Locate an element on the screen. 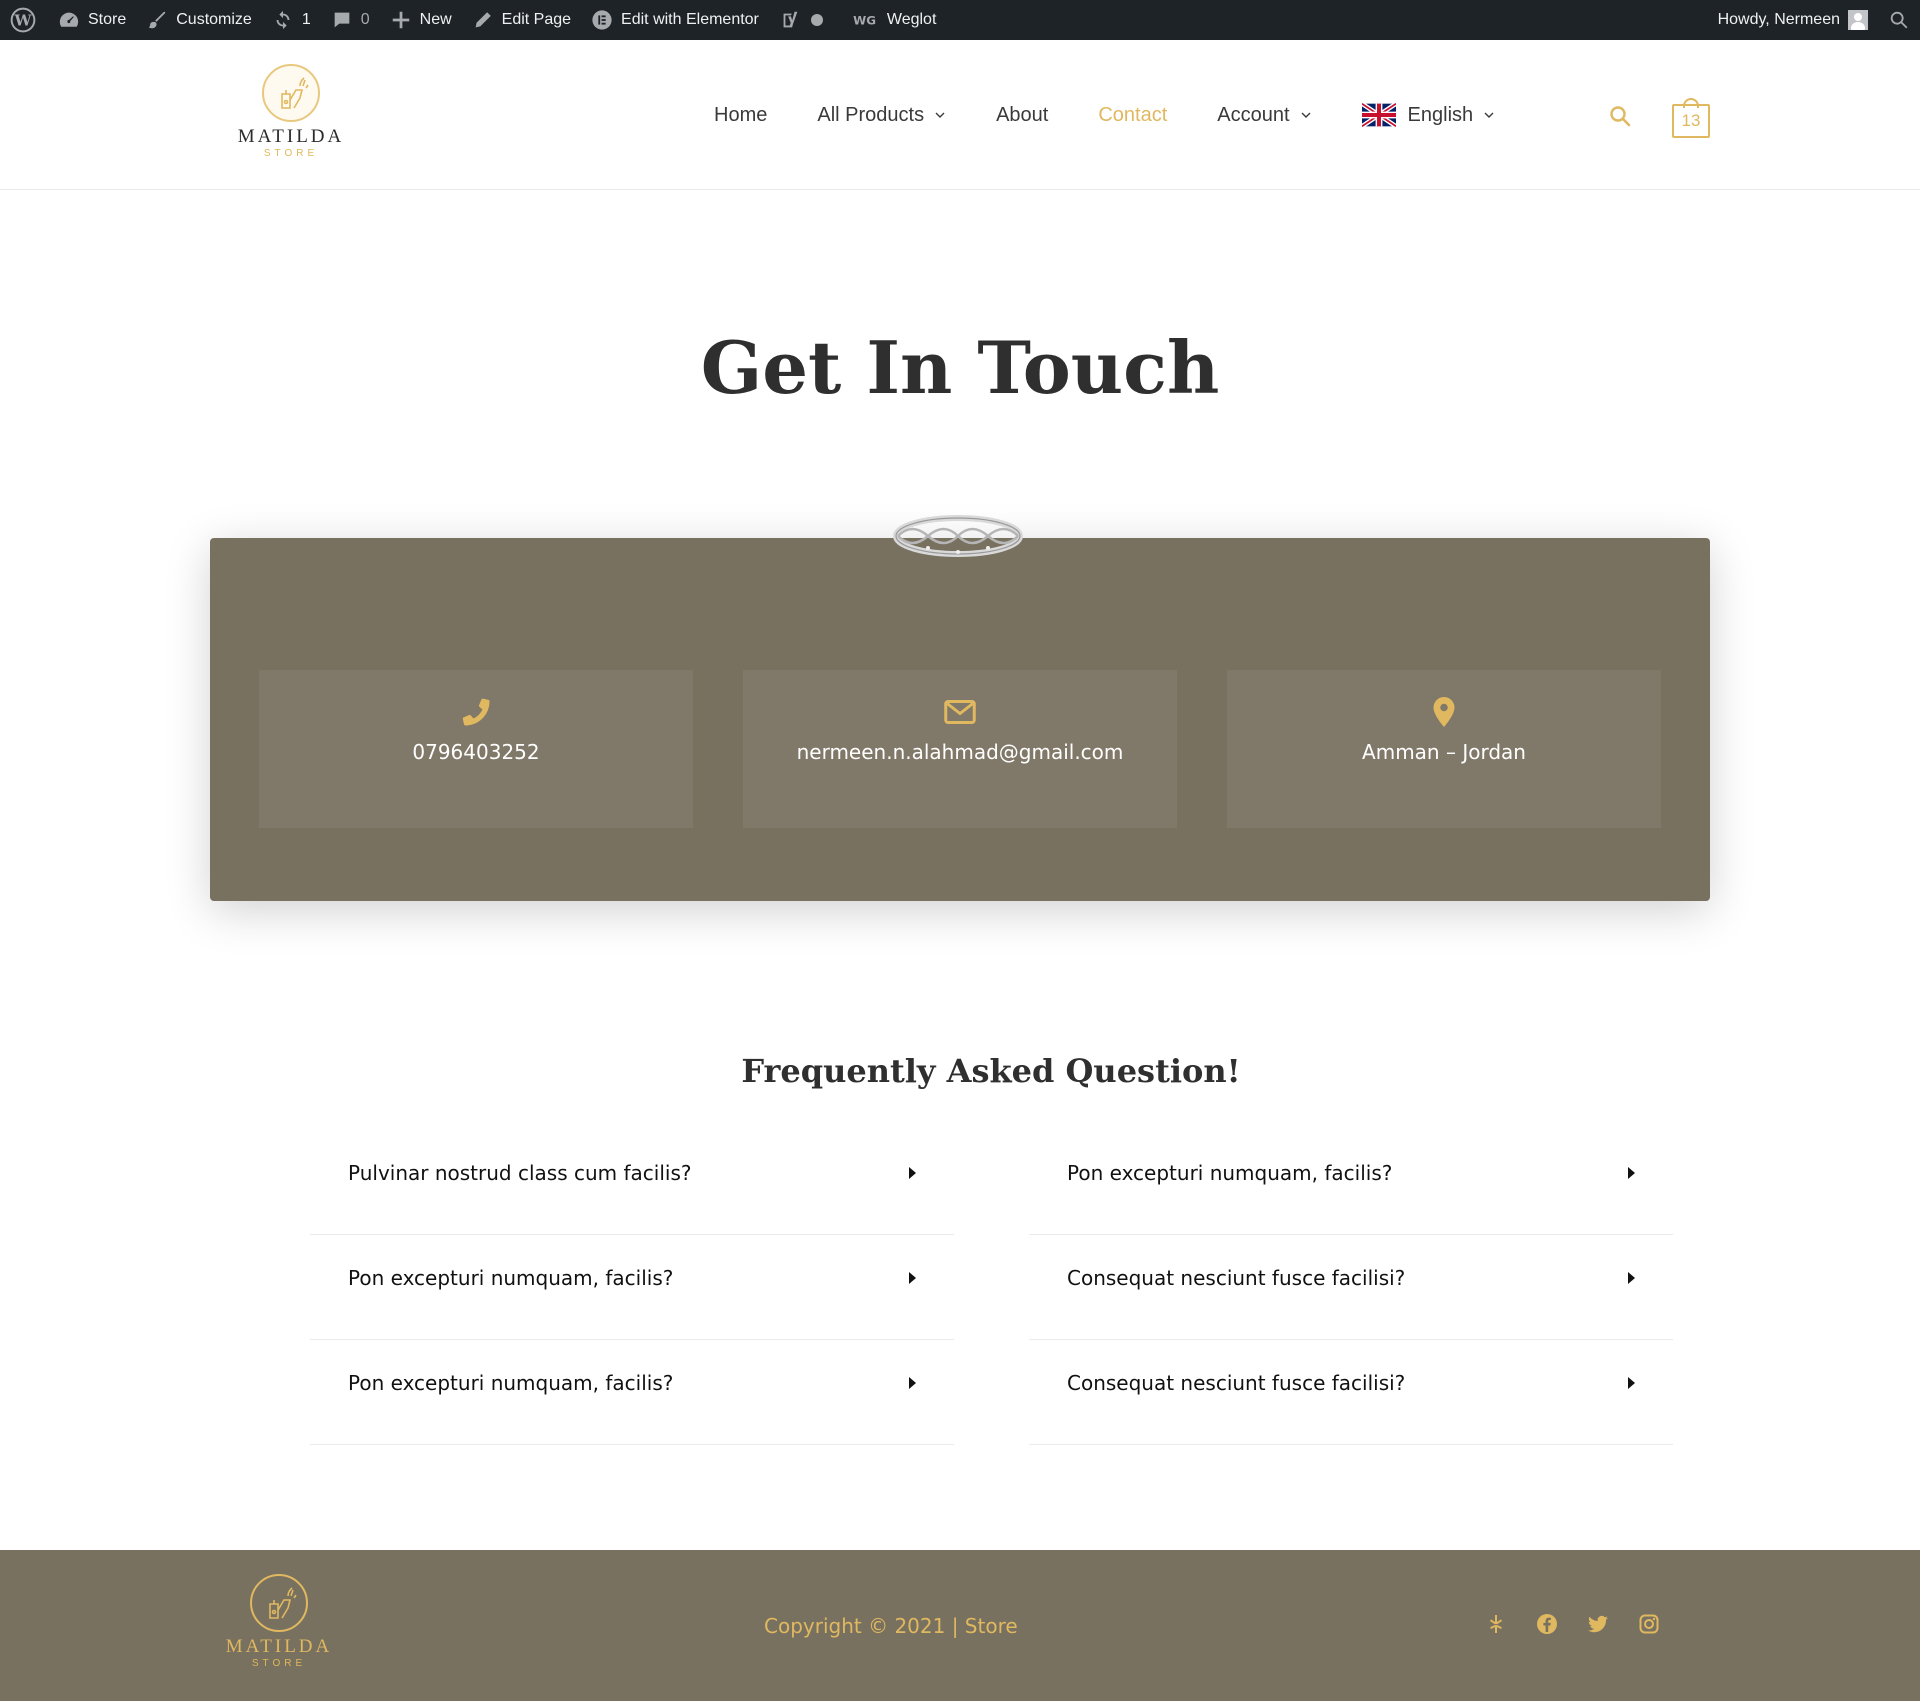 This screenshot has width=1920, height=1701. nav-item-all-products: All Products is located at coordinates (881, 115).